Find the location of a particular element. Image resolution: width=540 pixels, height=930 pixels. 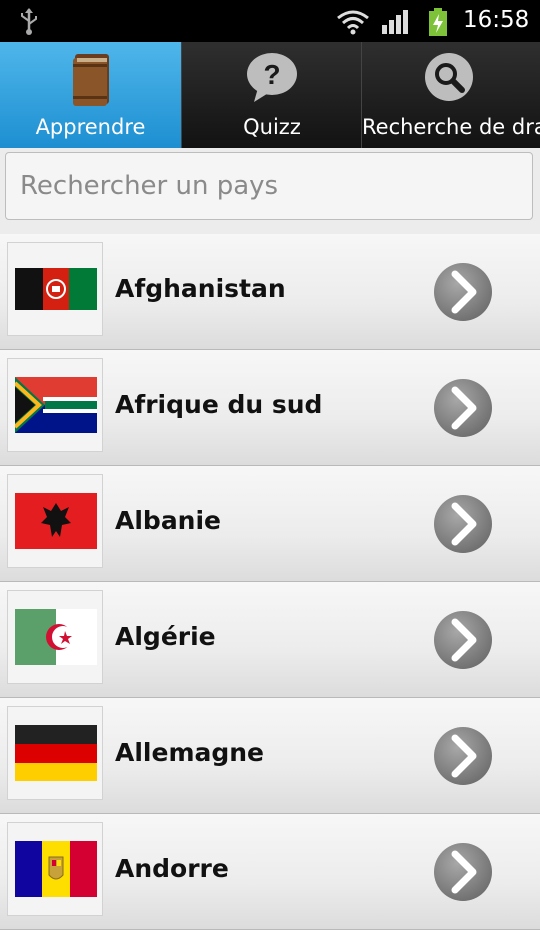

tab-label: Recherche de dra is located at coordinates (451, 127).